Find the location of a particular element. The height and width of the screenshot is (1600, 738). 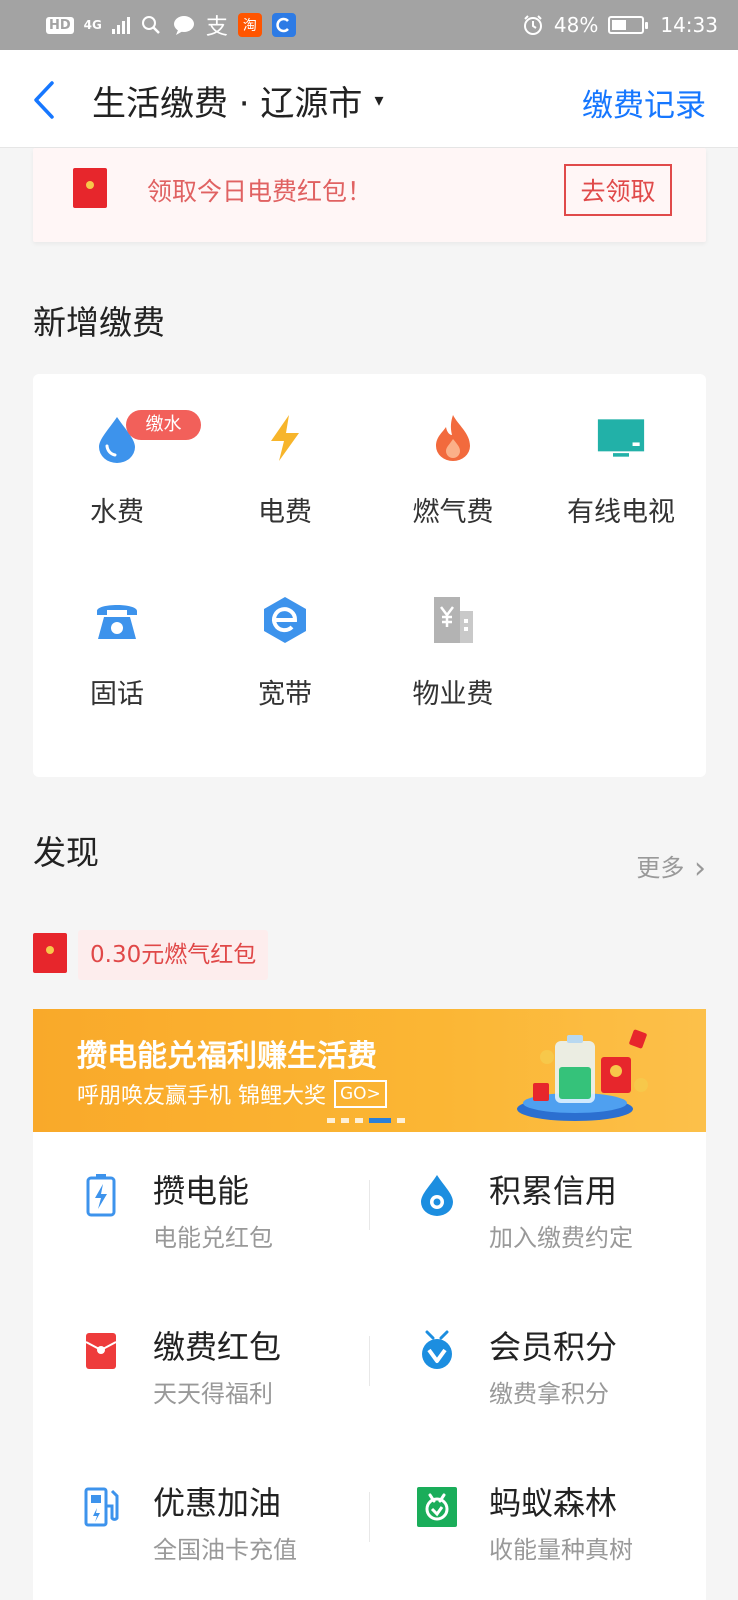

banner-text: 领取今日电费红包！ is located at coordinates (260, 191).